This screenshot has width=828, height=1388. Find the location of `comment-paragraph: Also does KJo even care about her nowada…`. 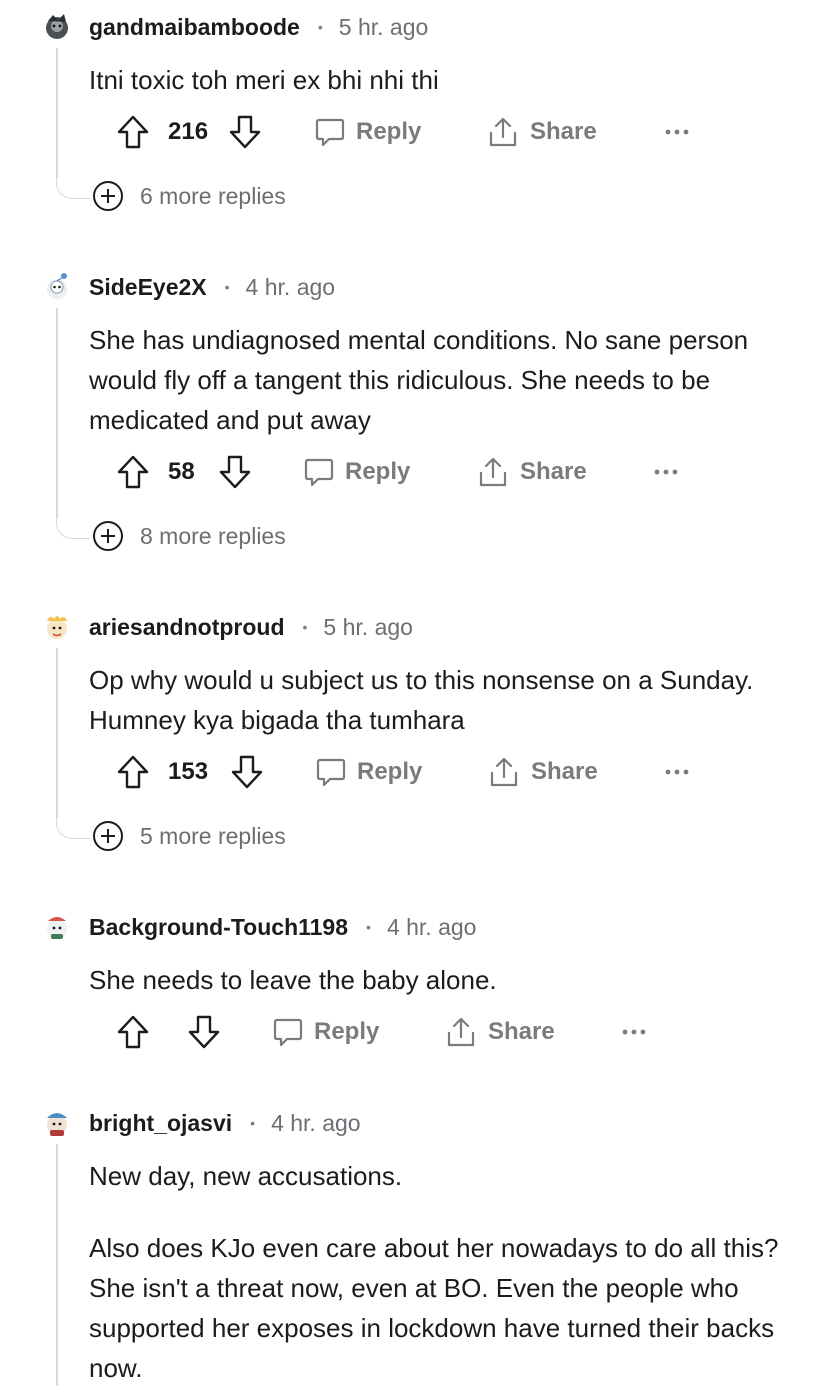

comment-paragraph: Also does KJo even care about her nowada… is located at coordinates (434, 1308).